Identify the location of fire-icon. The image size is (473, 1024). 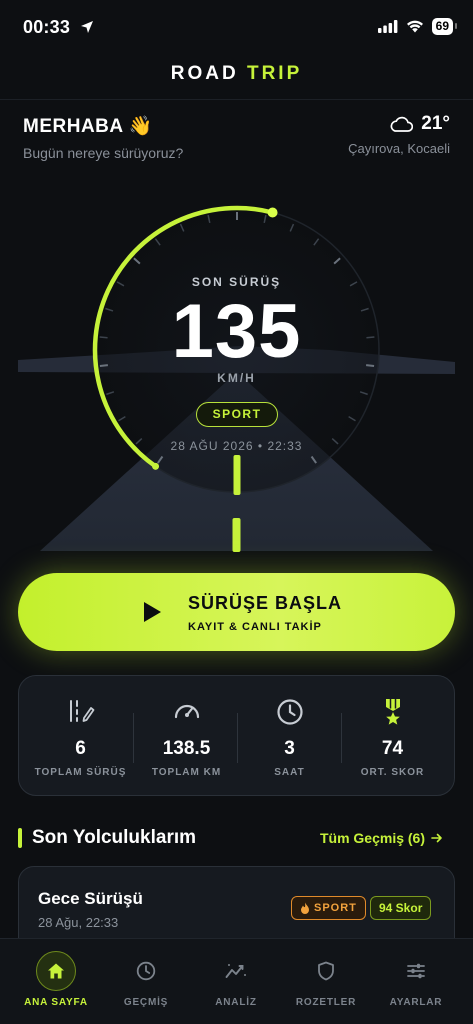
(305, 908).